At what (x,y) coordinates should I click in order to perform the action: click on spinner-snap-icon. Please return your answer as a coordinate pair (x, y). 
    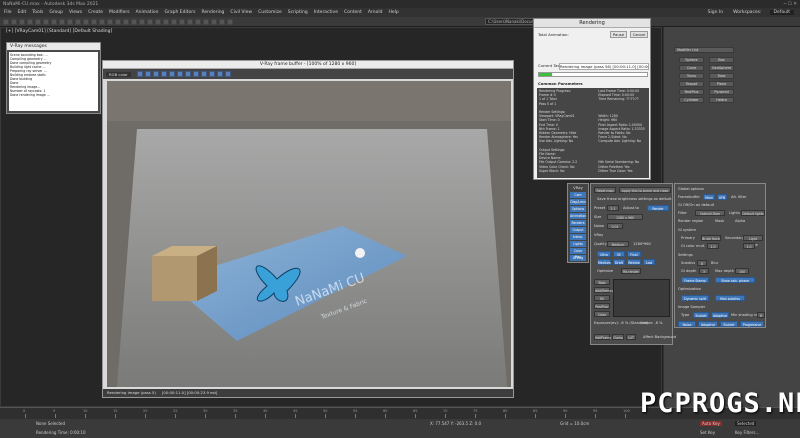
    Looking at the image, I should click on (150, 21).